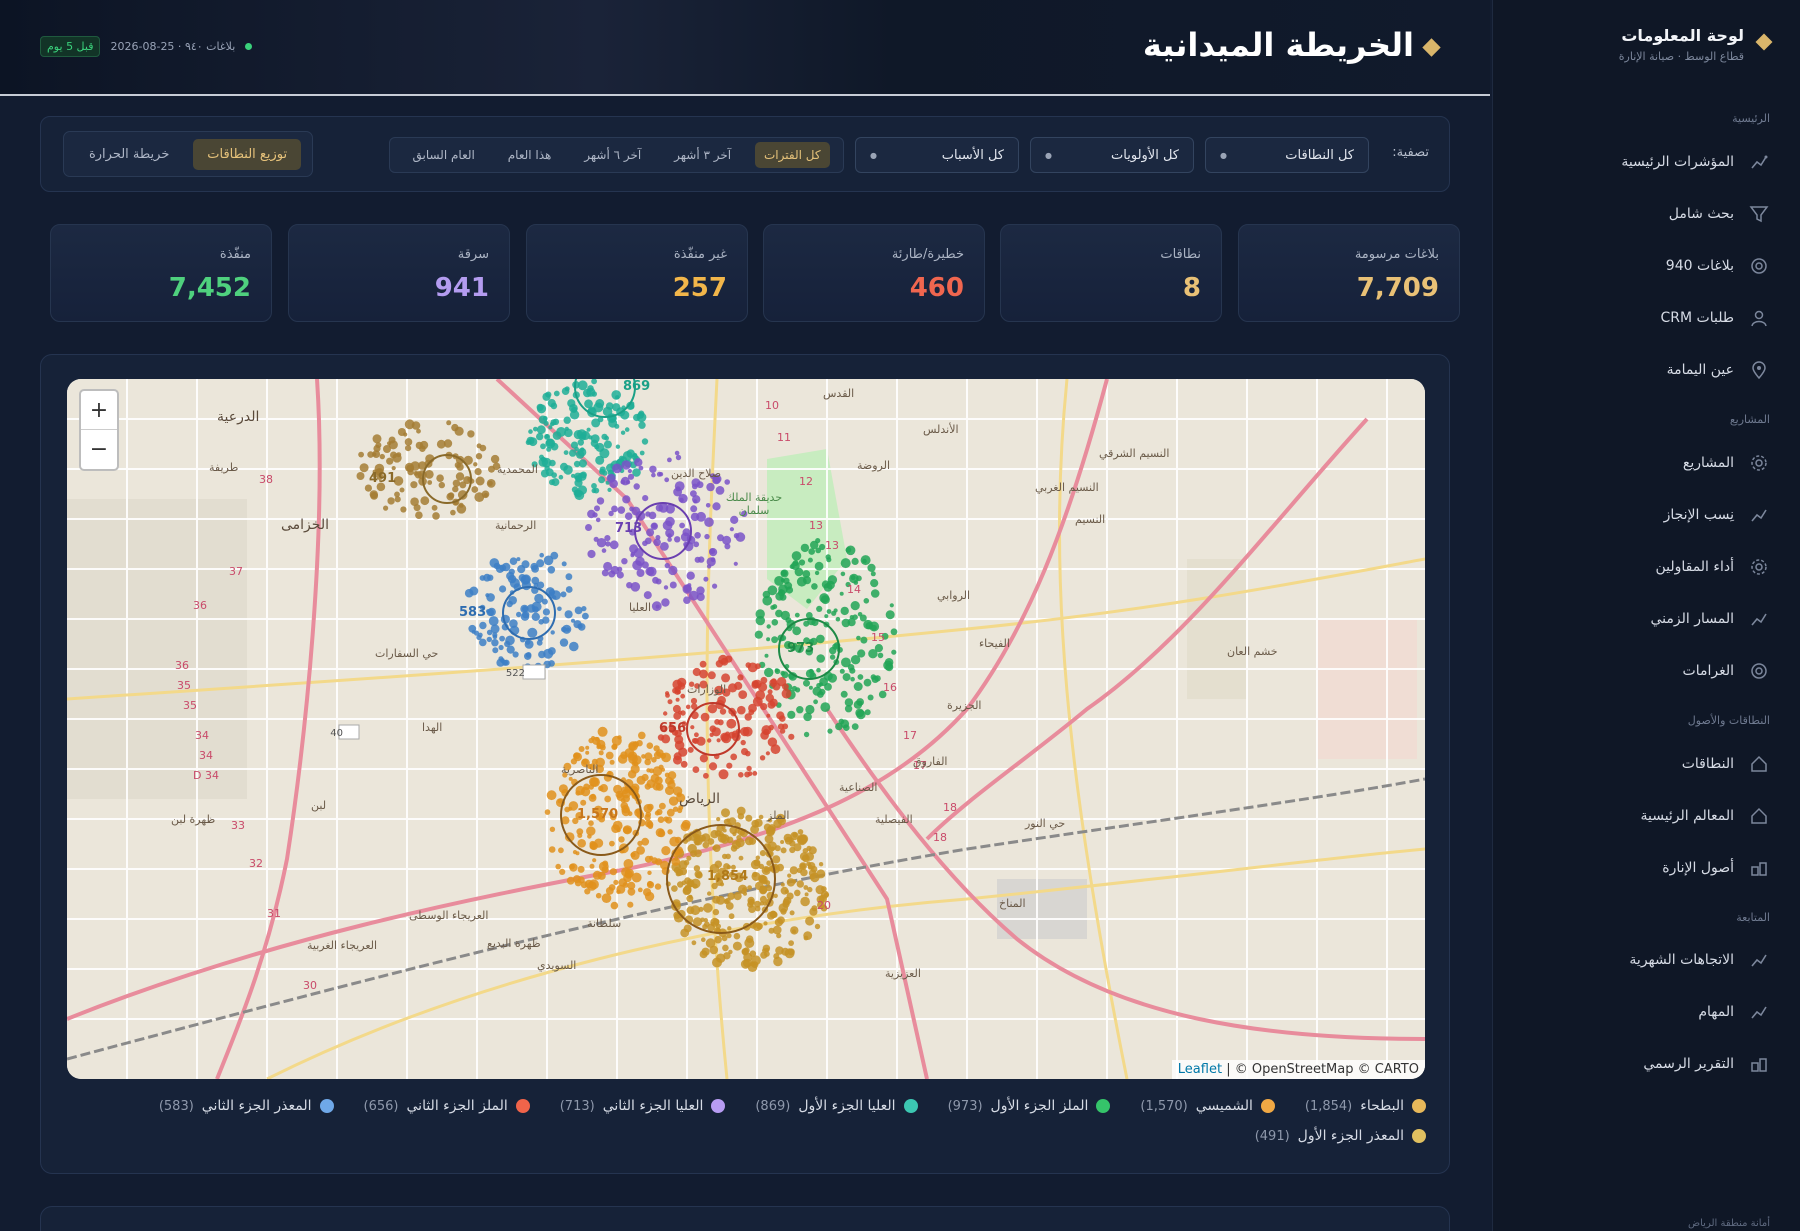 This screenshot has width=1800, height=1231. What do you see at coordinates (1029, 1106) in the screenshot?
I see `legend-item: الملز الجزء الأول (973)` at bounding box center [1029, 1106].